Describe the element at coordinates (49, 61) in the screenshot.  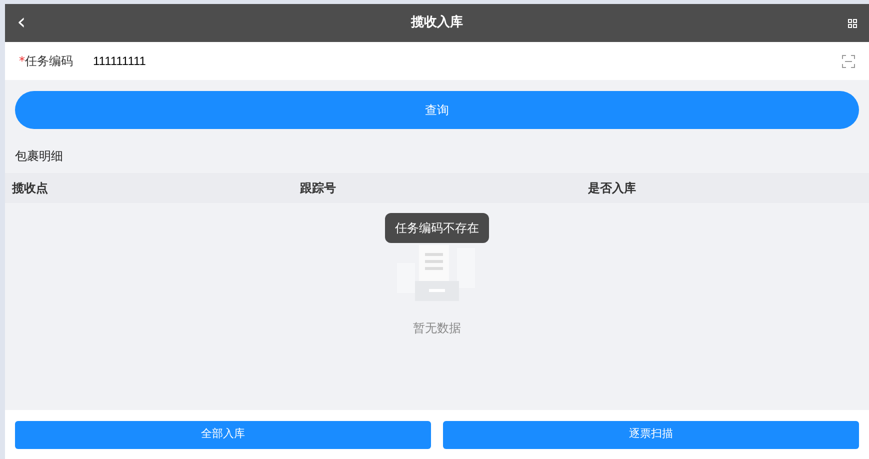
I see `field-label: 任务编码` at that location.